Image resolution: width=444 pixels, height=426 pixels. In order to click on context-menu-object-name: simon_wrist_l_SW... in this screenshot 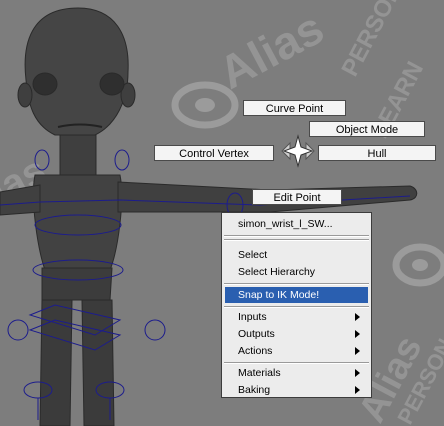, I will do `click(296, 224)`.